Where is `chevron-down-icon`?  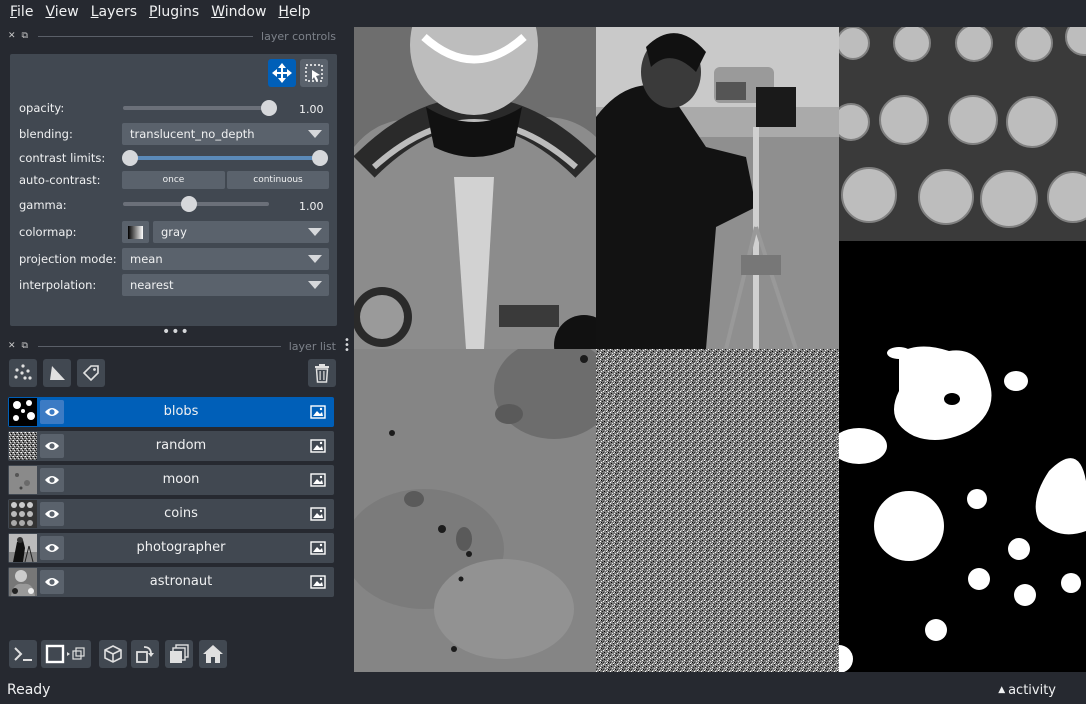 chevron-down-icon is located at coordinates (315, 259).